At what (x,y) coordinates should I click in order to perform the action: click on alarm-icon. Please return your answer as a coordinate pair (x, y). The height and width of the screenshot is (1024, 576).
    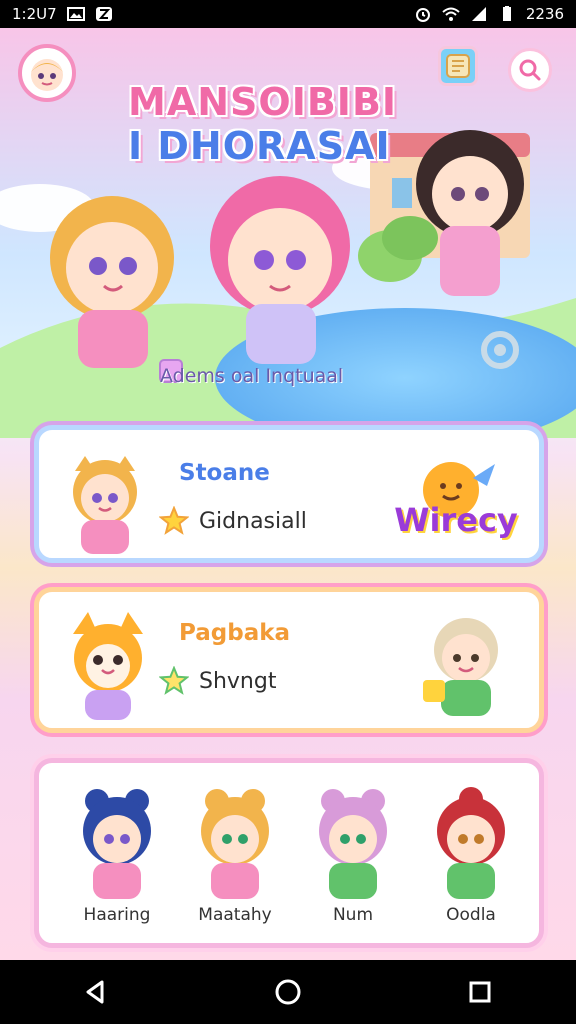
    Looking at the image, I should click on (422, 15).